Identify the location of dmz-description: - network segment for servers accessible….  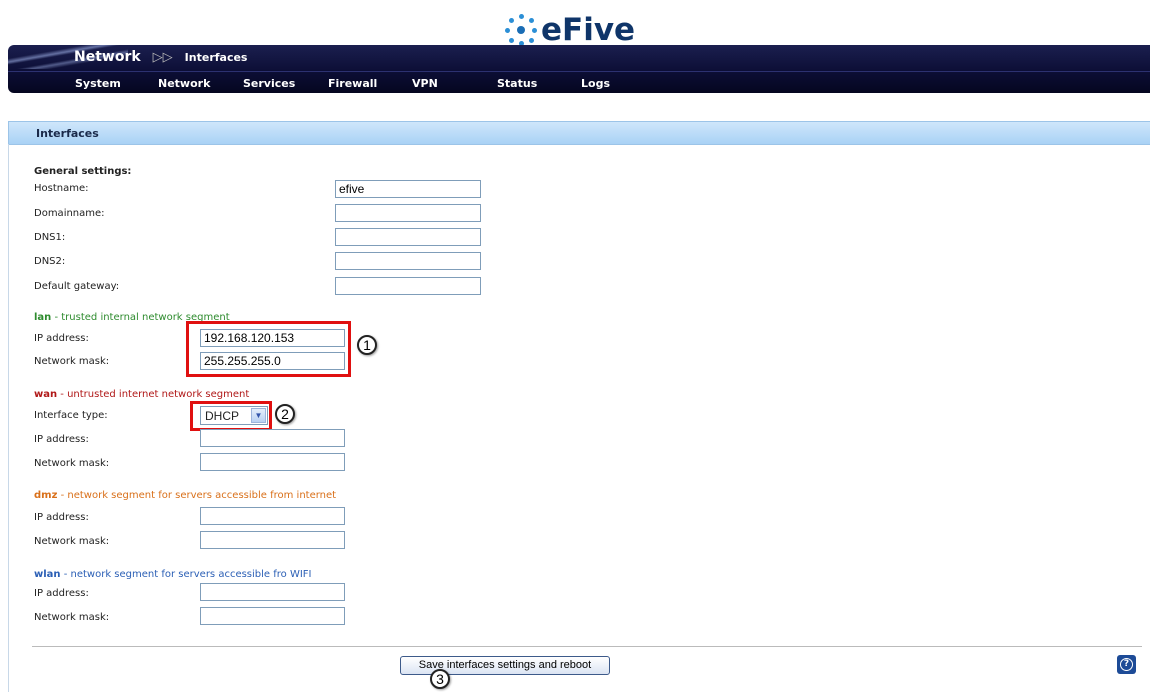
(197, 495).